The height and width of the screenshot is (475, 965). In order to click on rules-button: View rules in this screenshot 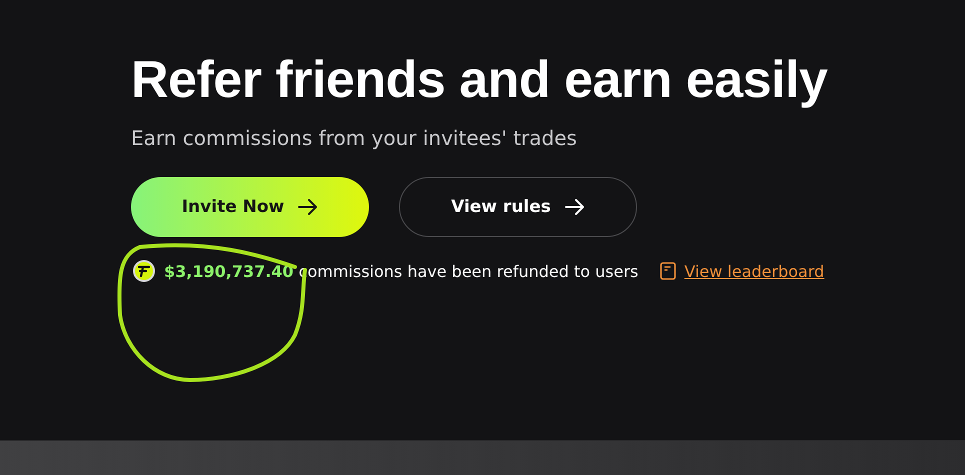, I will do `click(518, 207)`.